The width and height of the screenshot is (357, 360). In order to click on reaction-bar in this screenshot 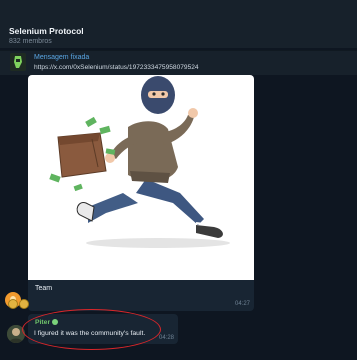, I will do `click(19, 305)`.